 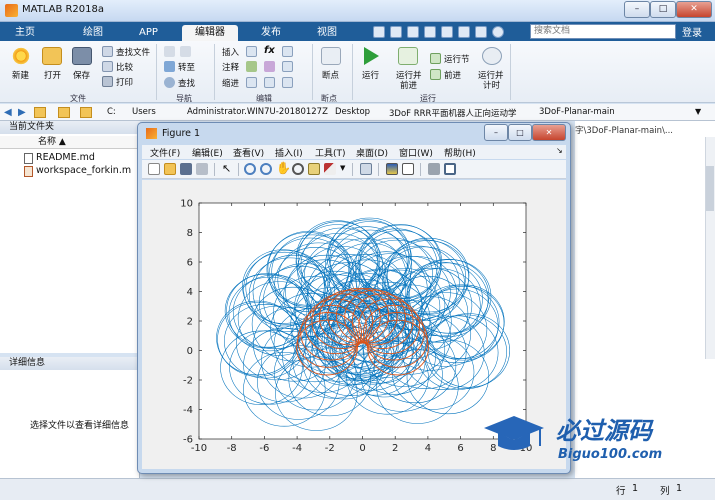 I want to click on separator, so click(x=420, y=169).